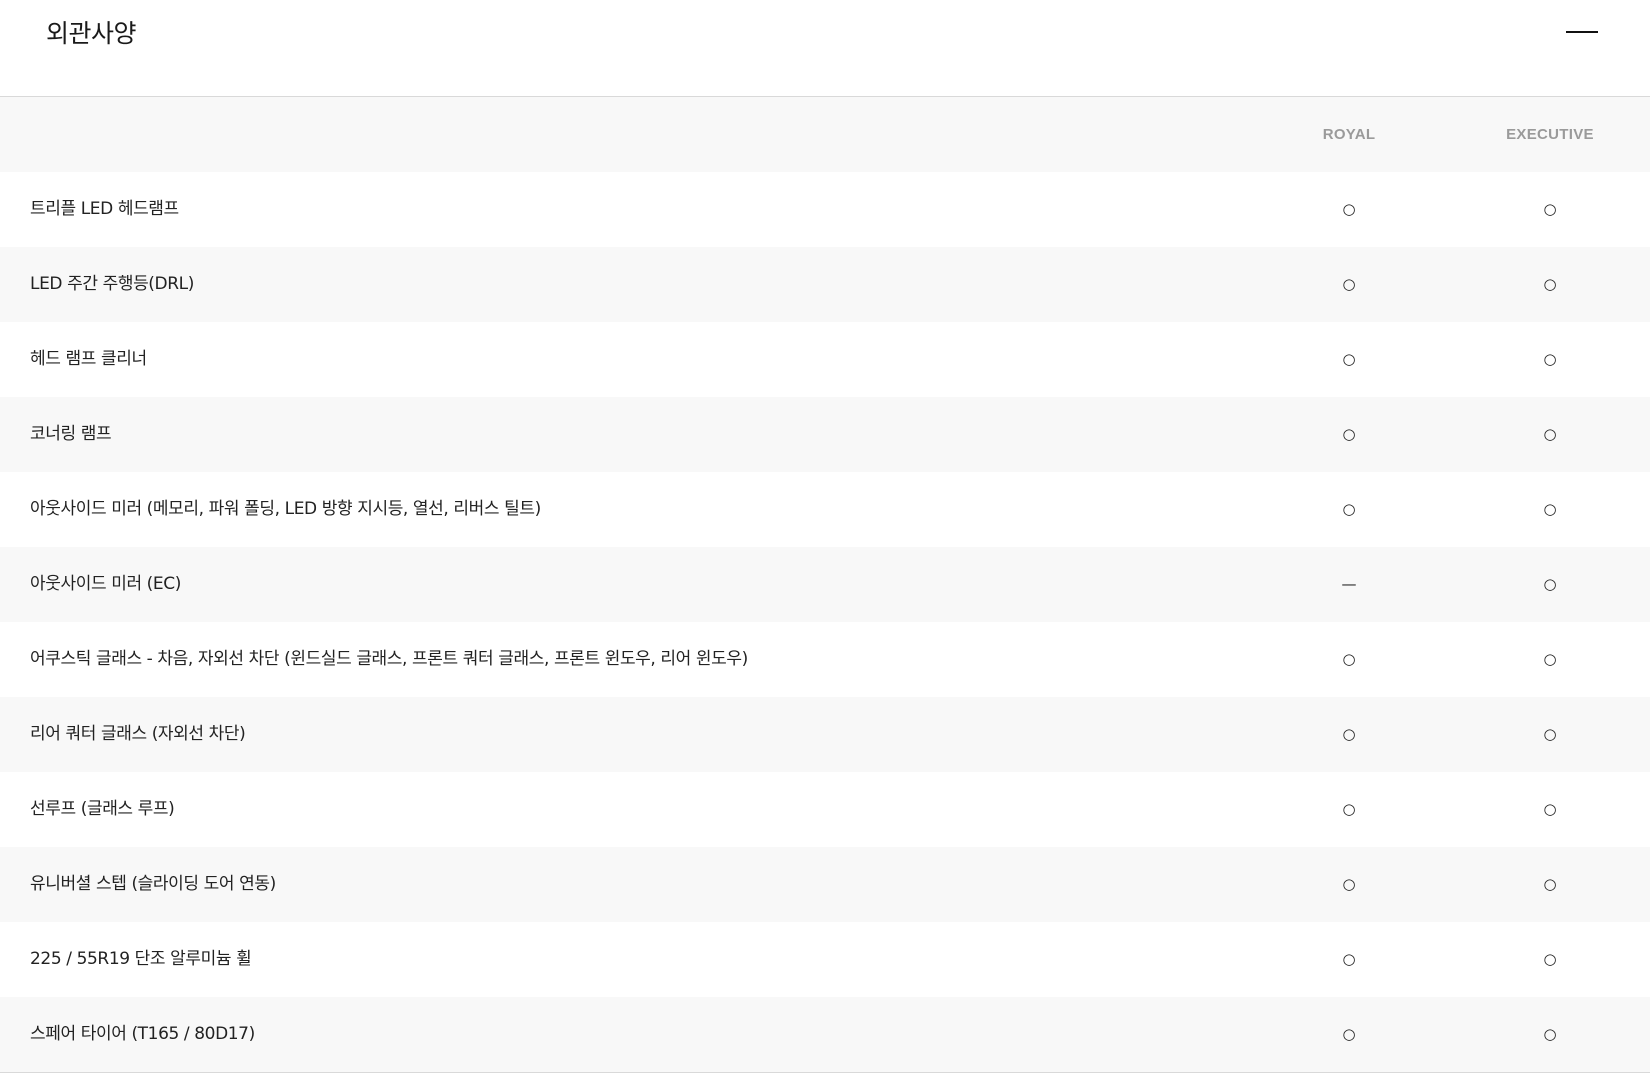 The height and width of the screenshot is (1073, 1650). Describe the element at coordinates (825, 959) in the screenshot. I see `table-row: 225 / 55R19 단조 알루미늄 휠 ○ ○` at that location.